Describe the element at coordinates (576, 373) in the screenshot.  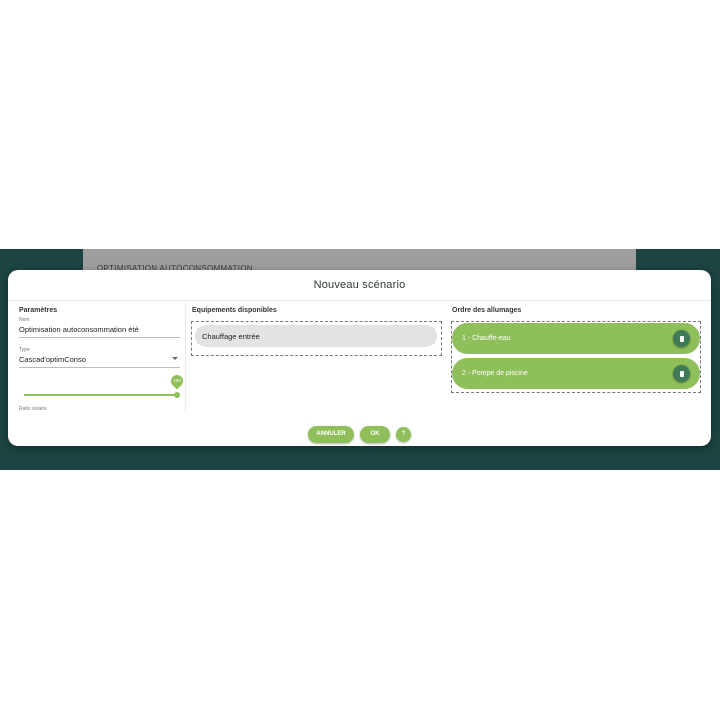
I see `order-item-pompe-de-piscine: 2 - Pompe de piscine` at that location.